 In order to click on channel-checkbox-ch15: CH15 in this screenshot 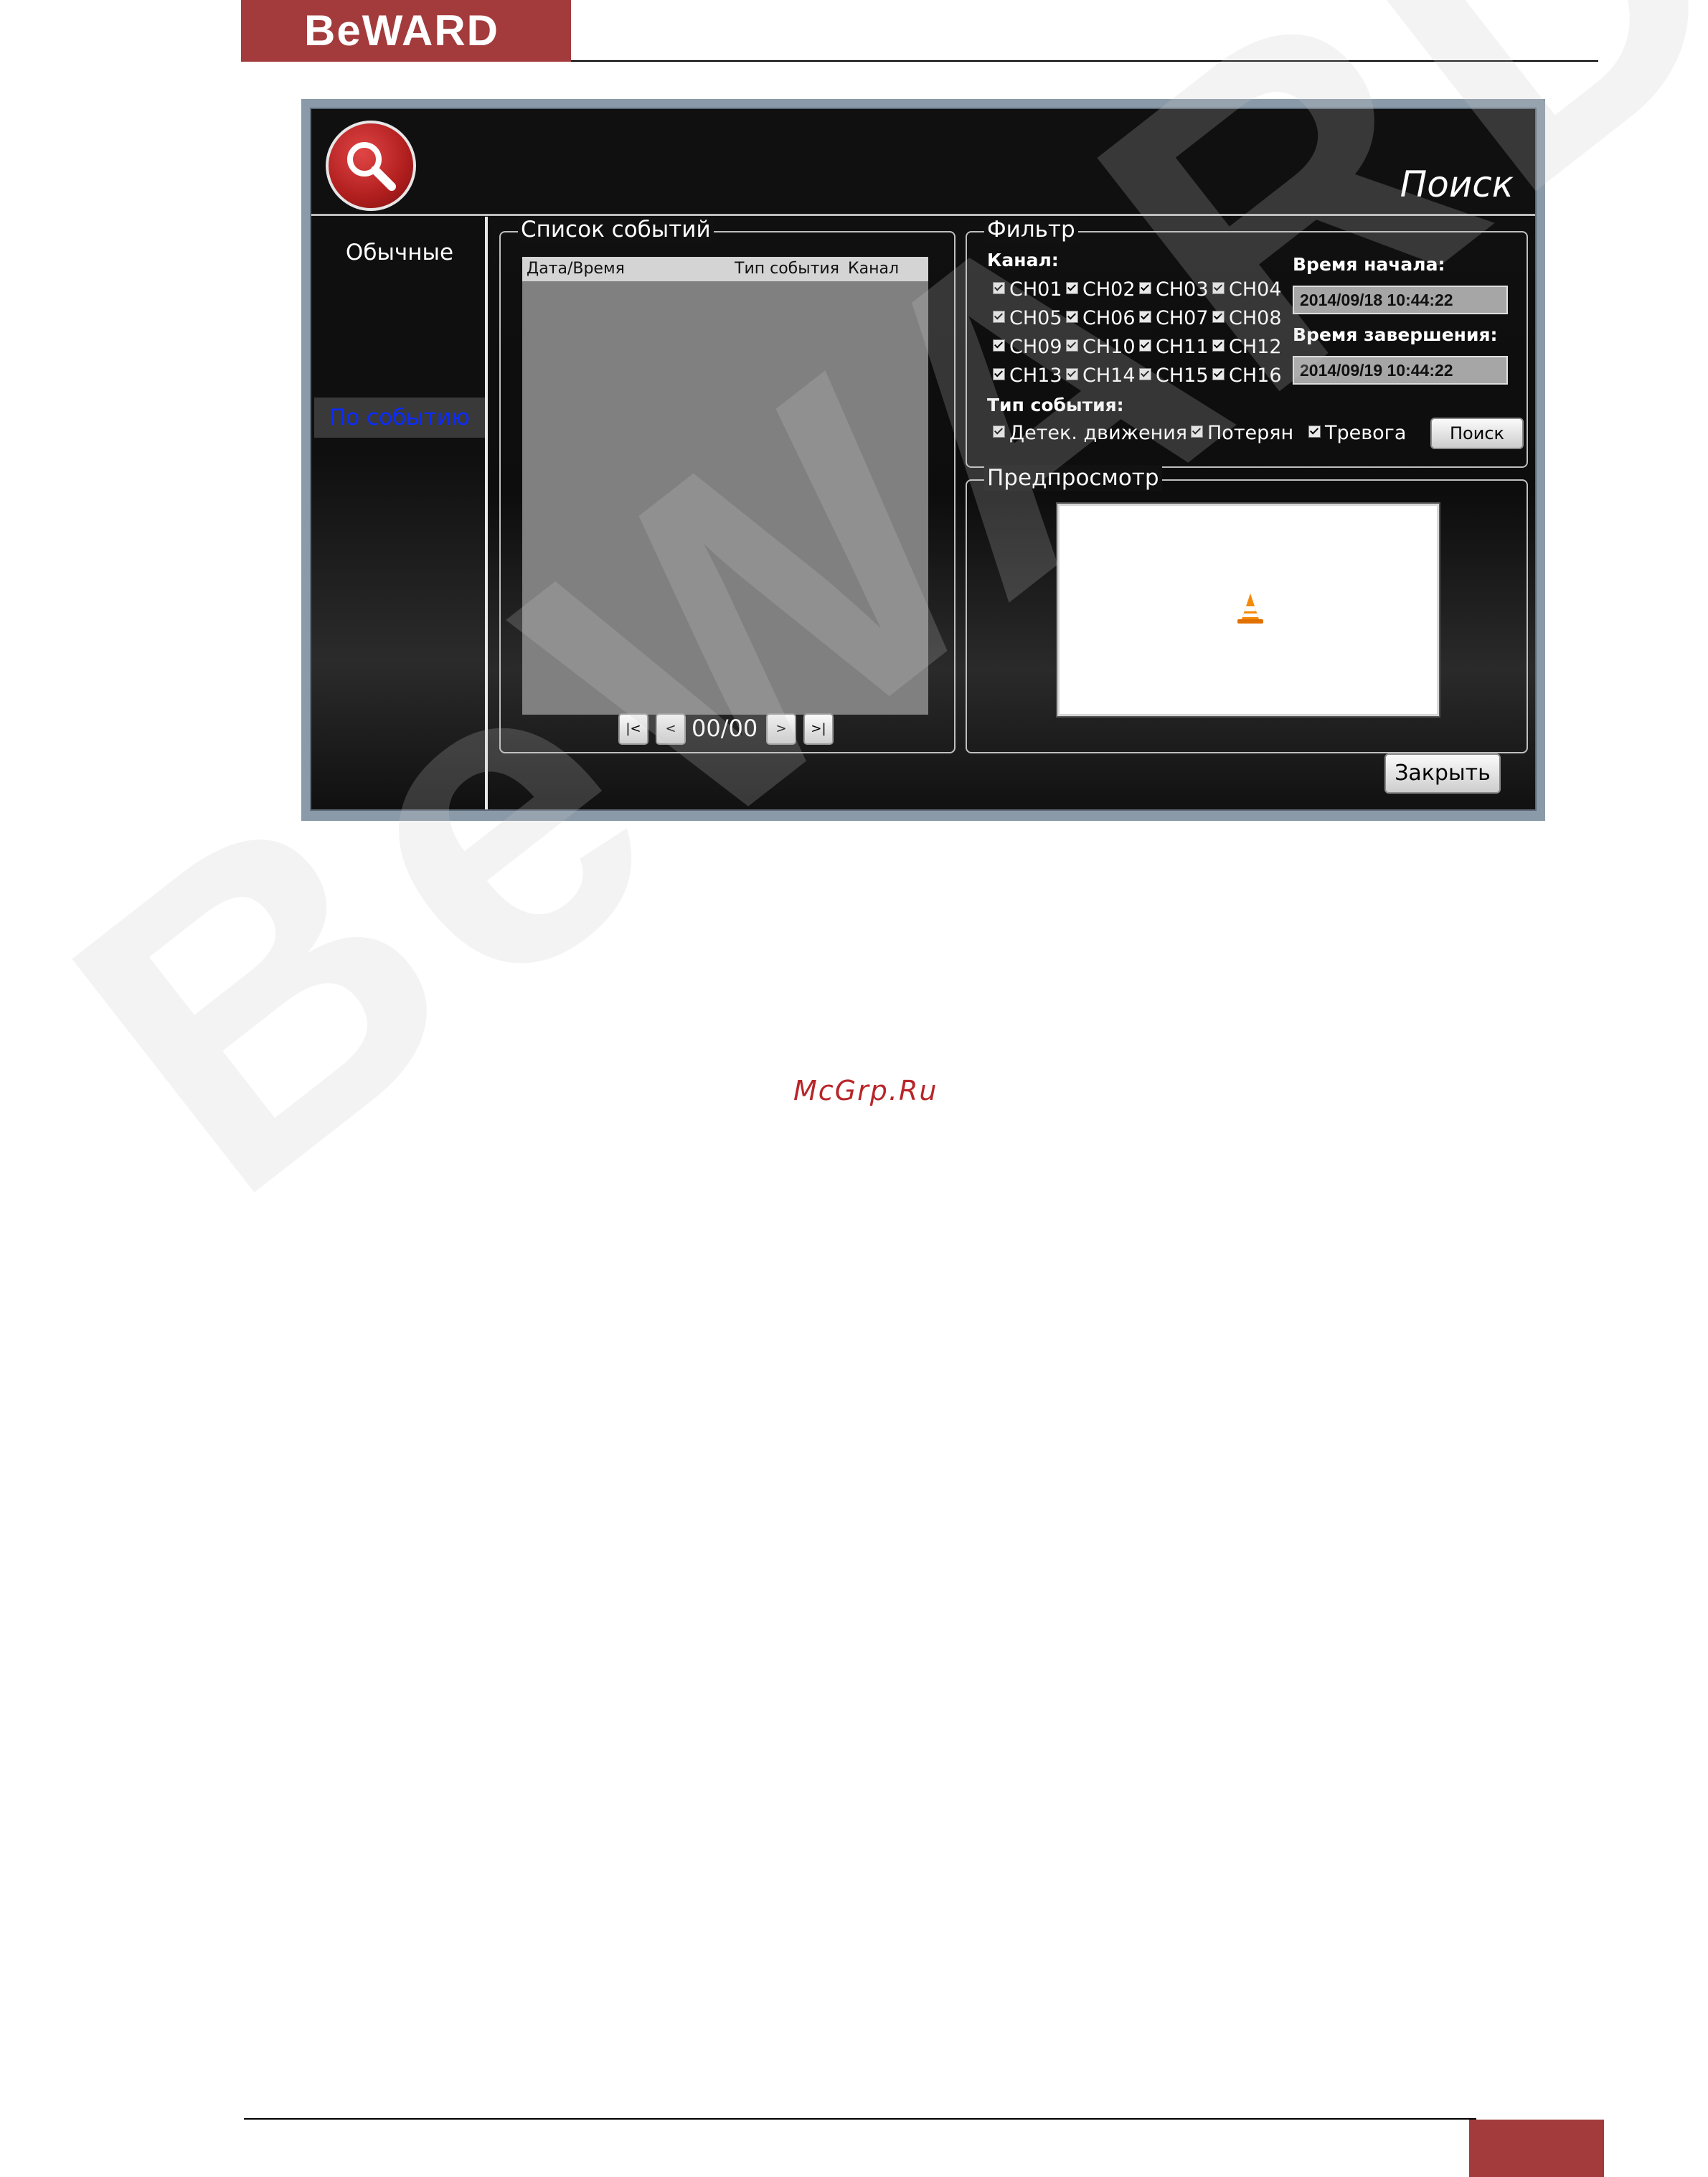, I will do `click(1174, 376)`.